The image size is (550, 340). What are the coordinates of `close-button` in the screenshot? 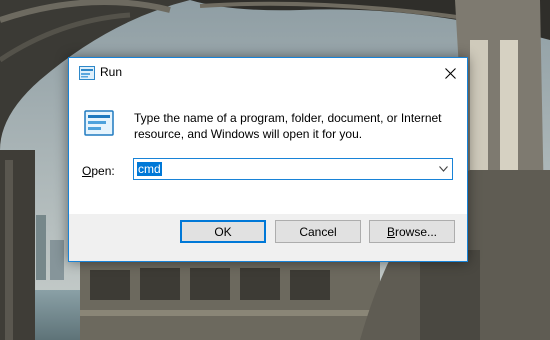 It's located at (450, 73).